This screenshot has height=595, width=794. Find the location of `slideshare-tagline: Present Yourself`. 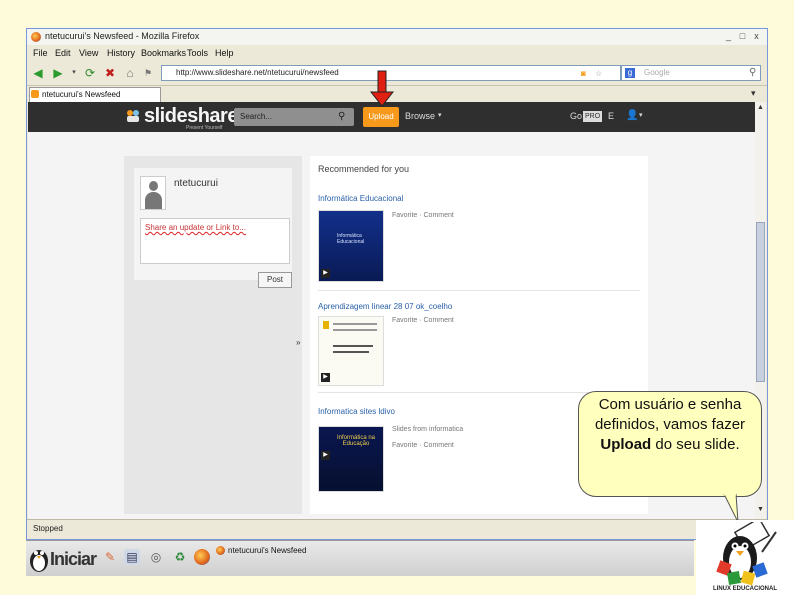

slideshare-tagline: Present Yourself is located at coordinates (204, 128).